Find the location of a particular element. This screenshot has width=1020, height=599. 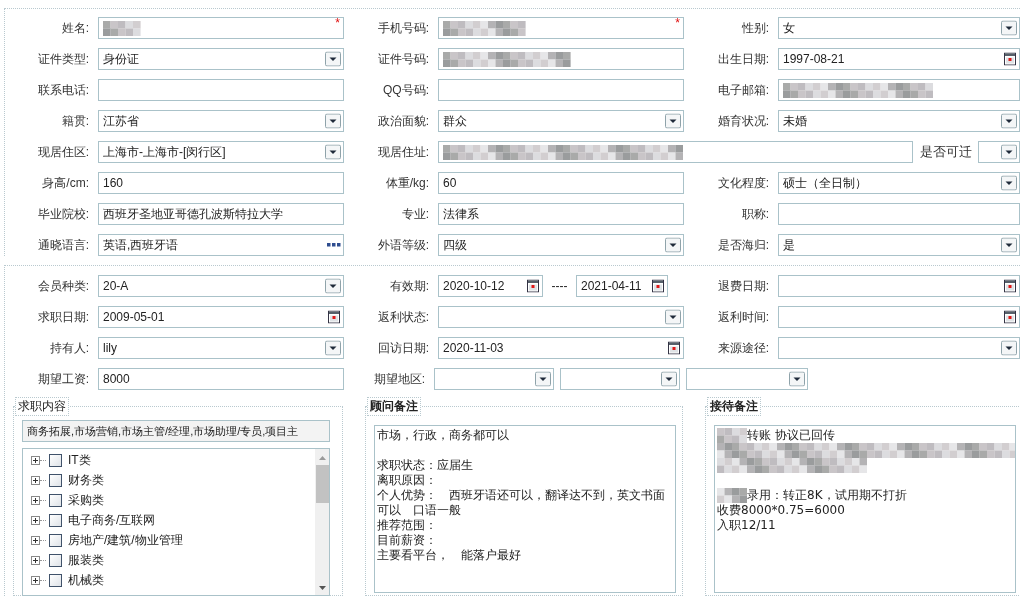

field-label: QQ号码: is located at coordinates (406, 90).